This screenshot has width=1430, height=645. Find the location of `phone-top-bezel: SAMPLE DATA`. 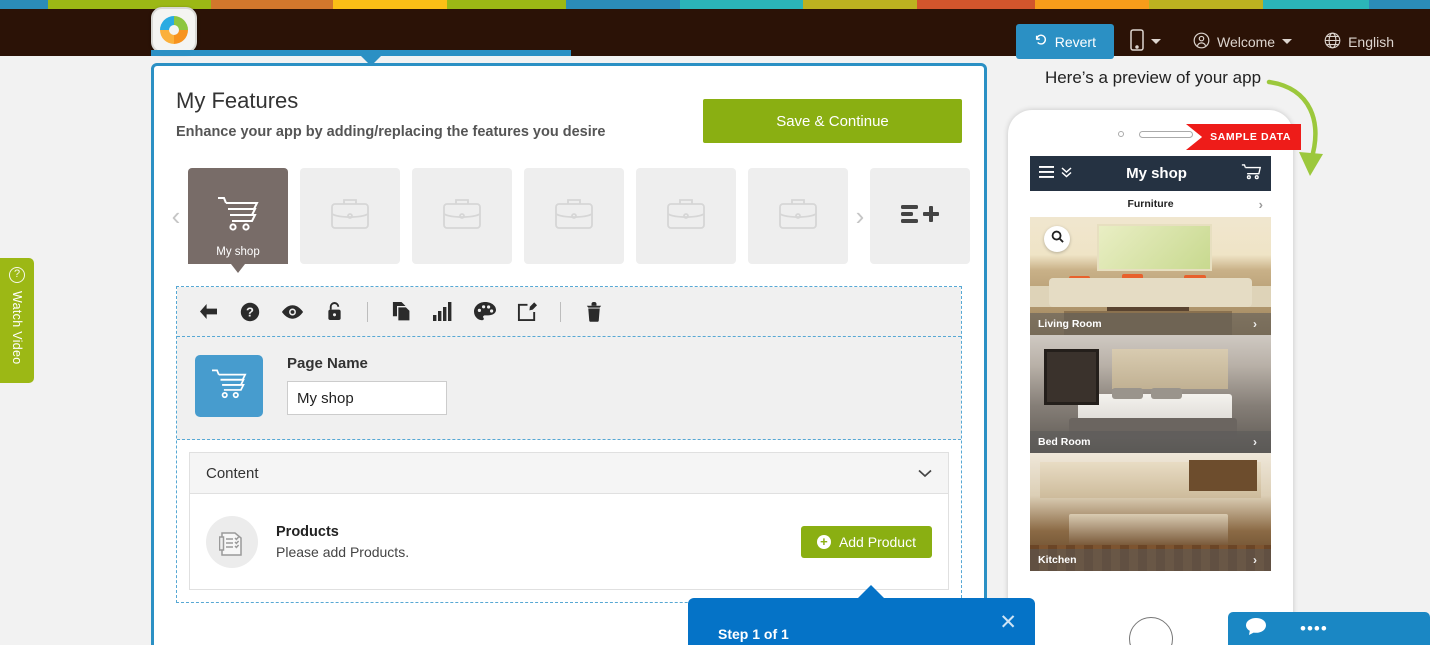

phone-top-bezel: SAMPLE DATA is located at coordinates (1154, 133).